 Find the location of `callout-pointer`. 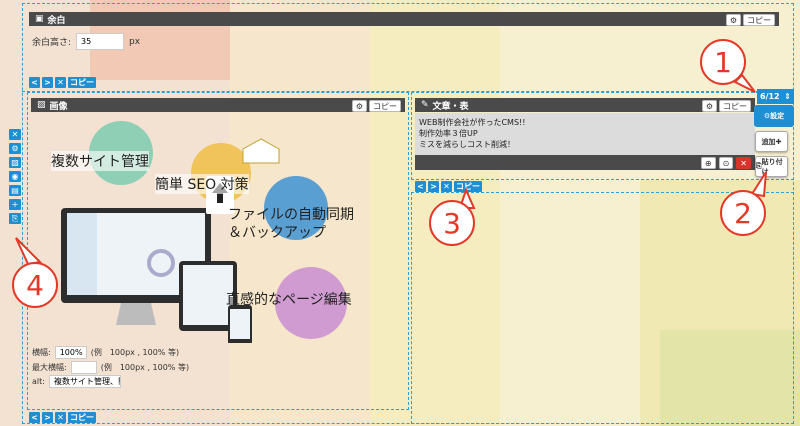

callout-pointer is located at coordinates (29, 251).